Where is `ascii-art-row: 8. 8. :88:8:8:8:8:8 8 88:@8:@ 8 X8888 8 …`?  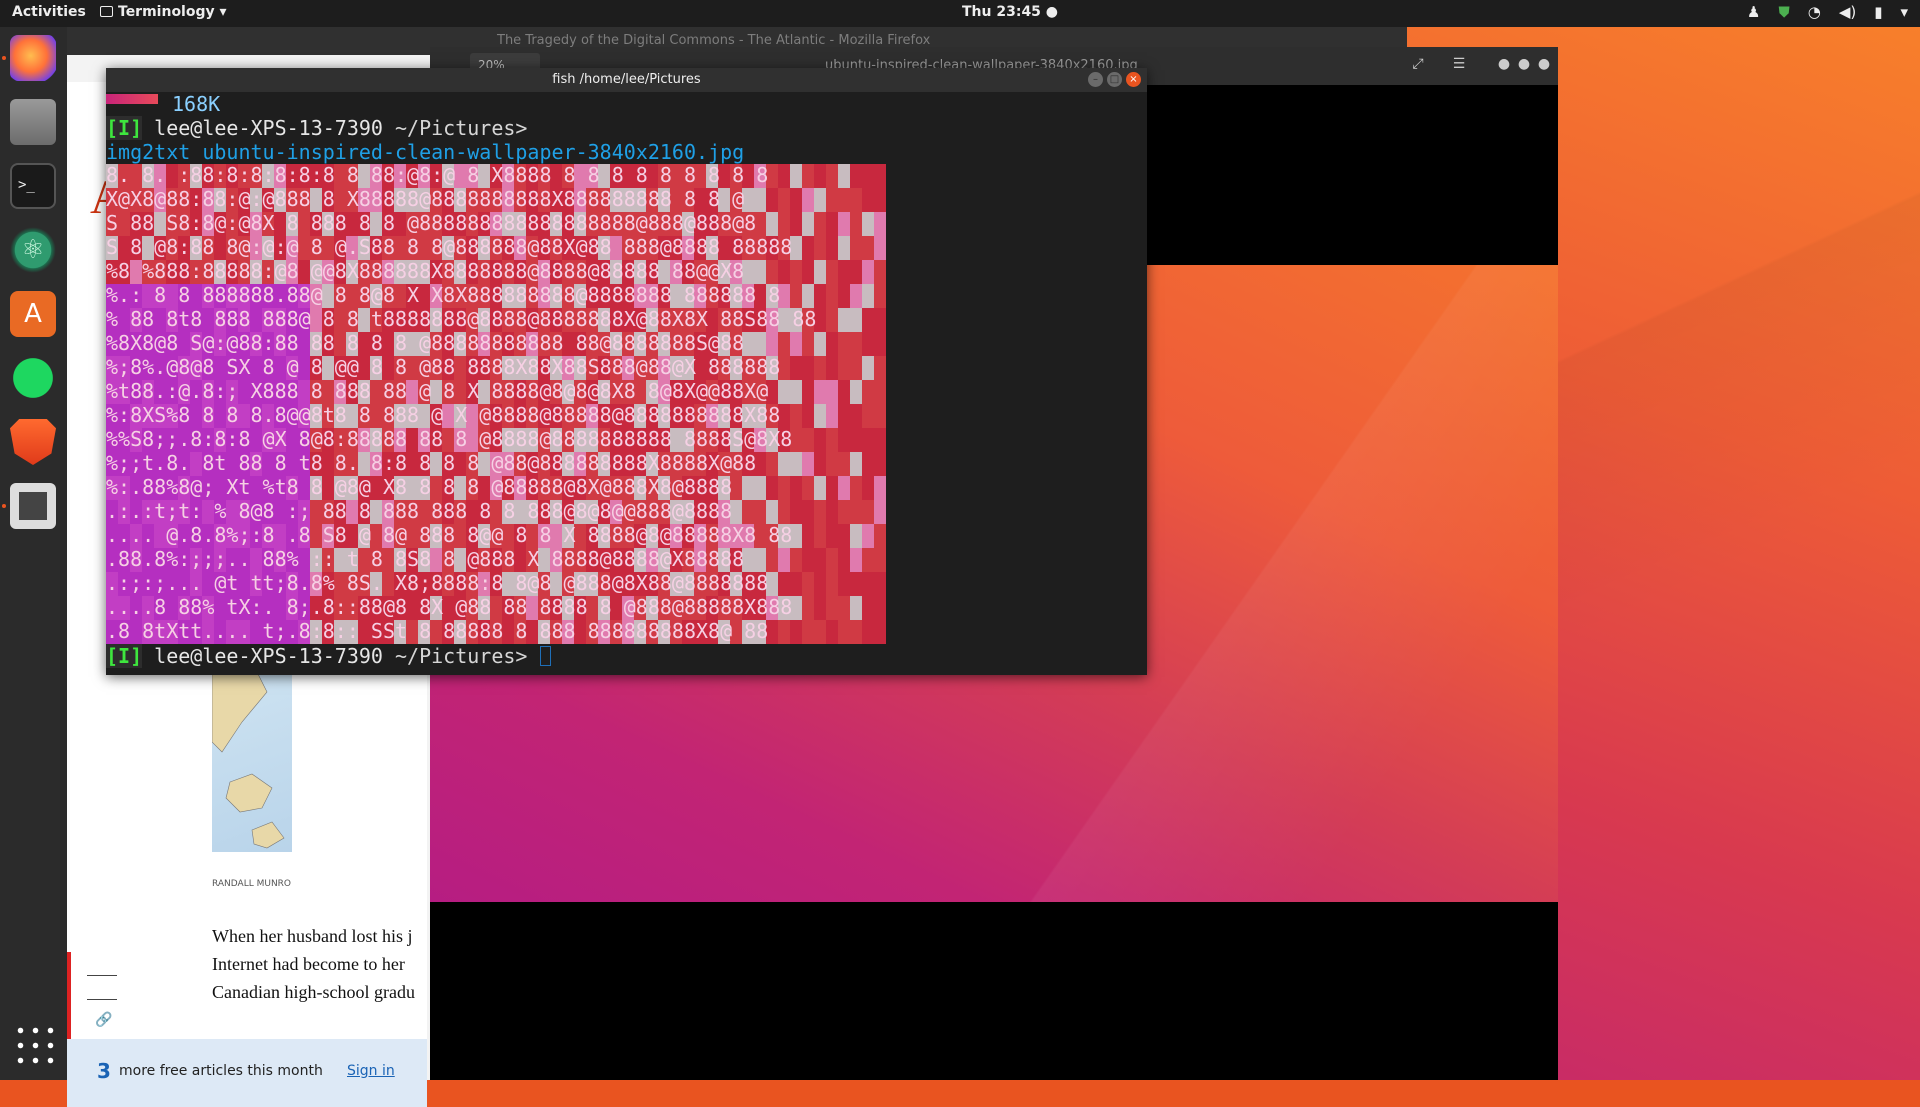 ascii-art-row: 8. 8. :88:8:8:8:8:8 8 88:@8:@ 8 X8888 8 … is located at coordinates (437, 175).